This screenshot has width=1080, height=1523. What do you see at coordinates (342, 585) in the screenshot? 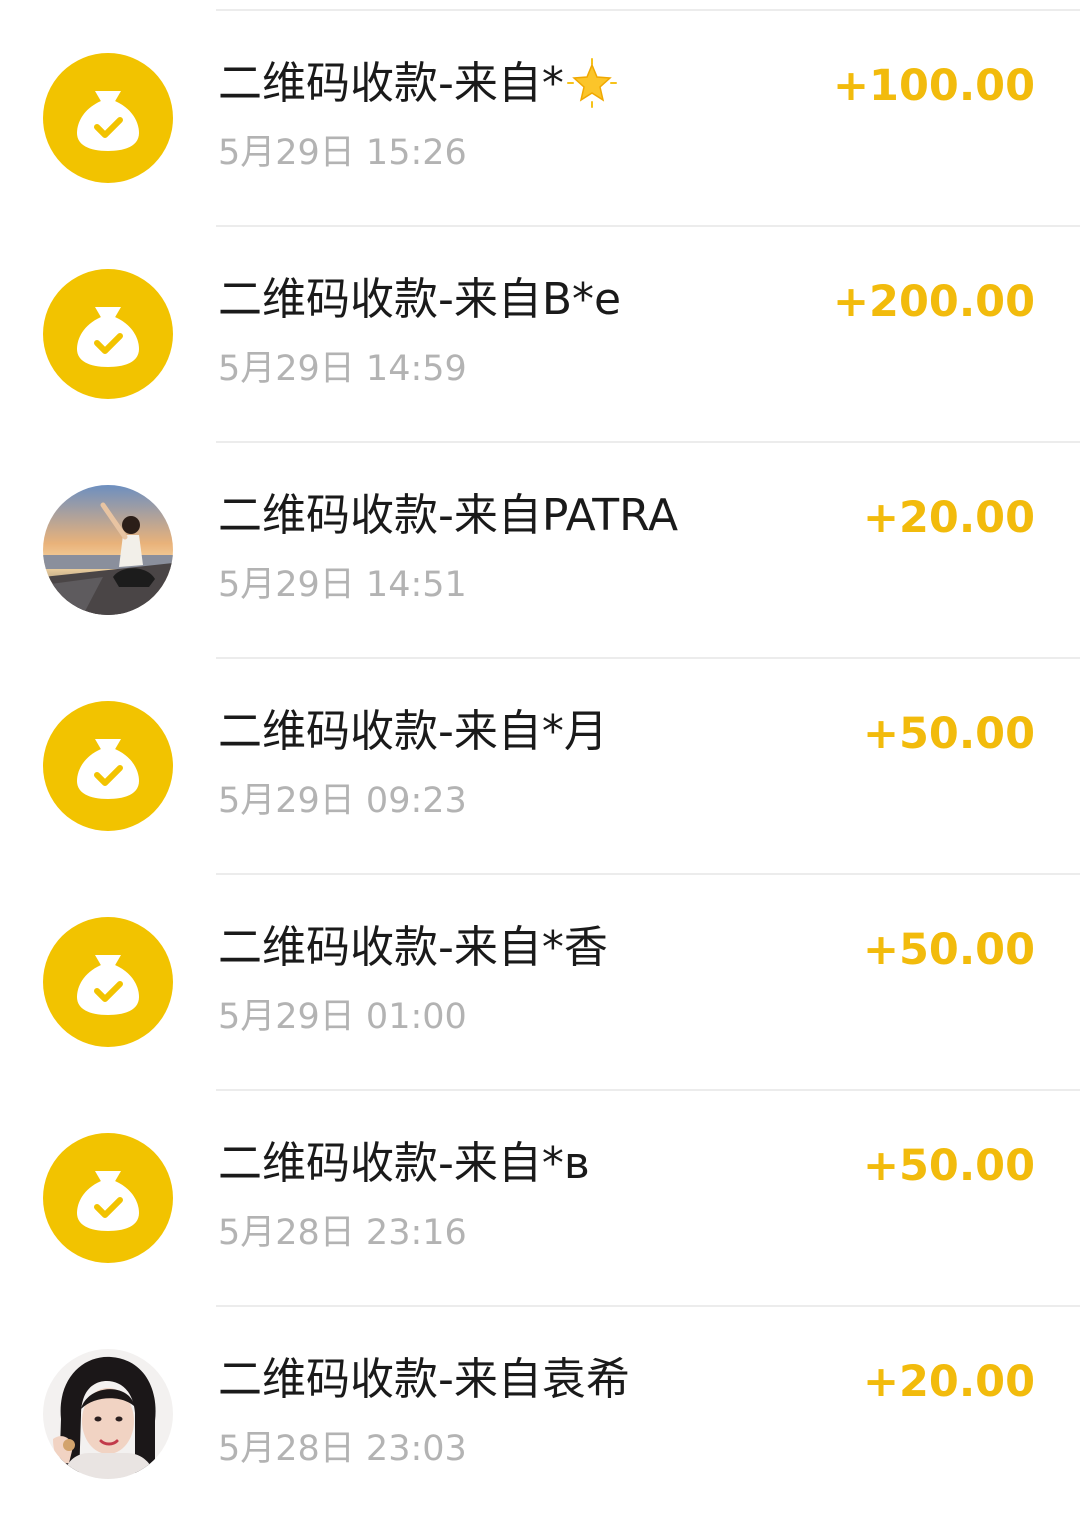
I see `transaction-time: 5月29日 14:51` at bounding box center [342, 585].